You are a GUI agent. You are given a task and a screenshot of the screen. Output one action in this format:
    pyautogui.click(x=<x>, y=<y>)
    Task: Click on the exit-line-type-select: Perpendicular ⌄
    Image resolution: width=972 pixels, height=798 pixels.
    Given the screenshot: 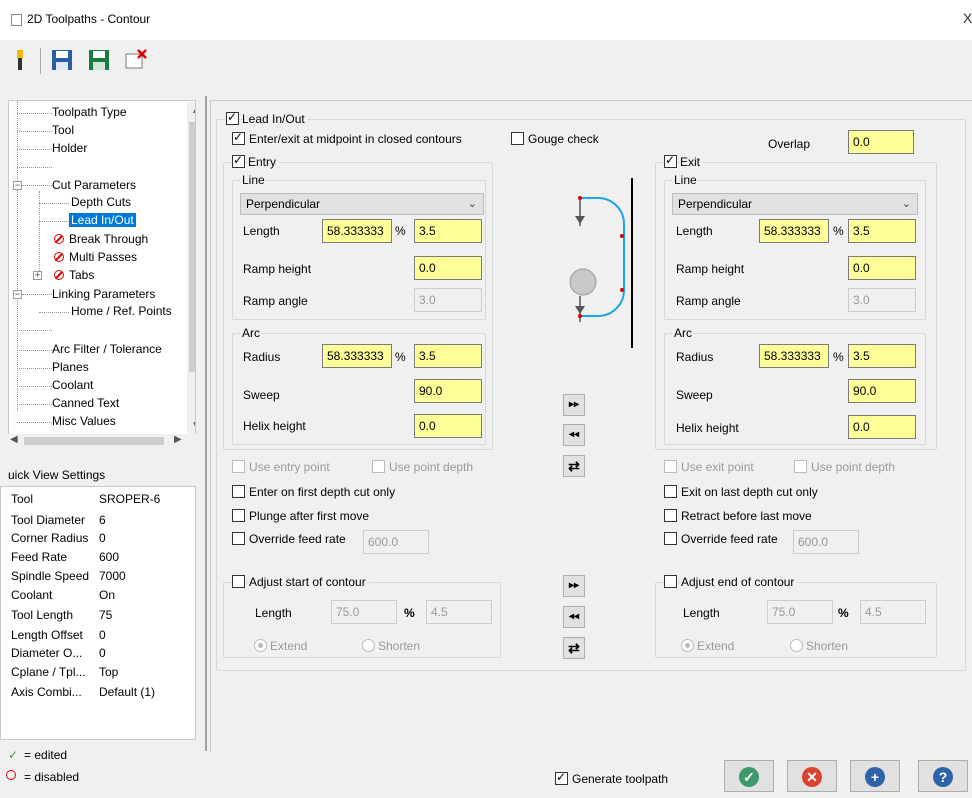 What is the action you would take?
    pyautogui.click(x=795, y=204)
    